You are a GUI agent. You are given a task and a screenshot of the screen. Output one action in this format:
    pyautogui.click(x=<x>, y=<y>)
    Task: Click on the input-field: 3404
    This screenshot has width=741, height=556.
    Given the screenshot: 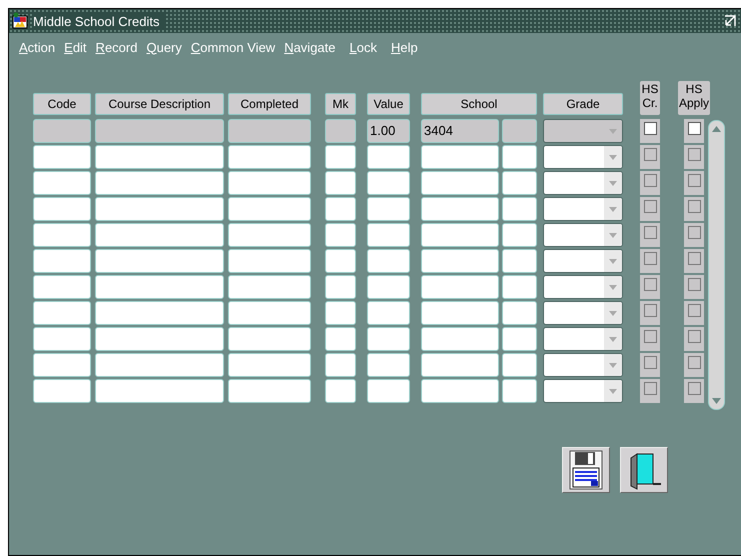 What is the action you would take?
    pyautogui.click(x=460, y=131)
    